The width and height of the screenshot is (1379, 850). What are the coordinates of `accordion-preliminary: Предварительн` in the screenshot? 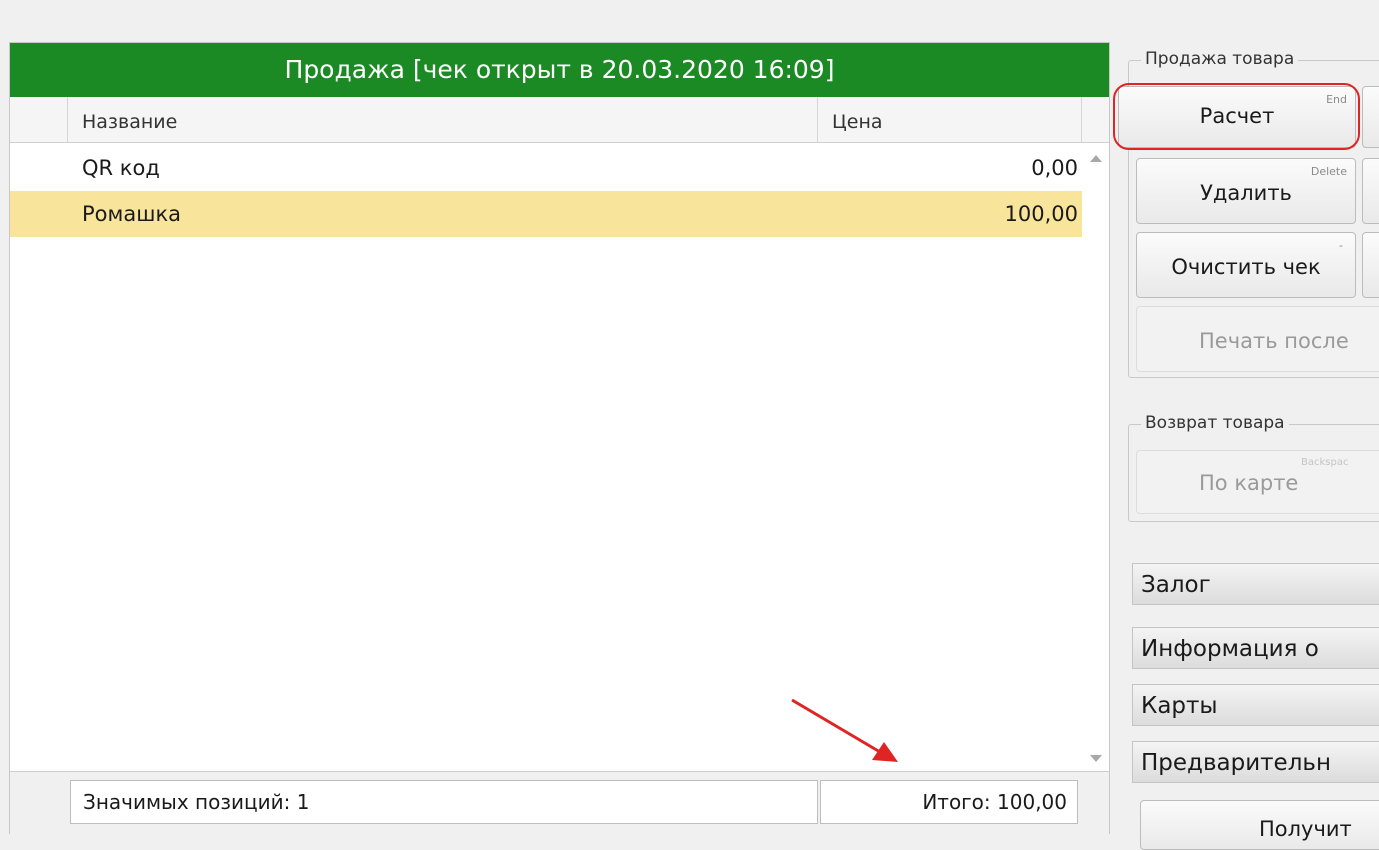 It's located at (1255, 762).